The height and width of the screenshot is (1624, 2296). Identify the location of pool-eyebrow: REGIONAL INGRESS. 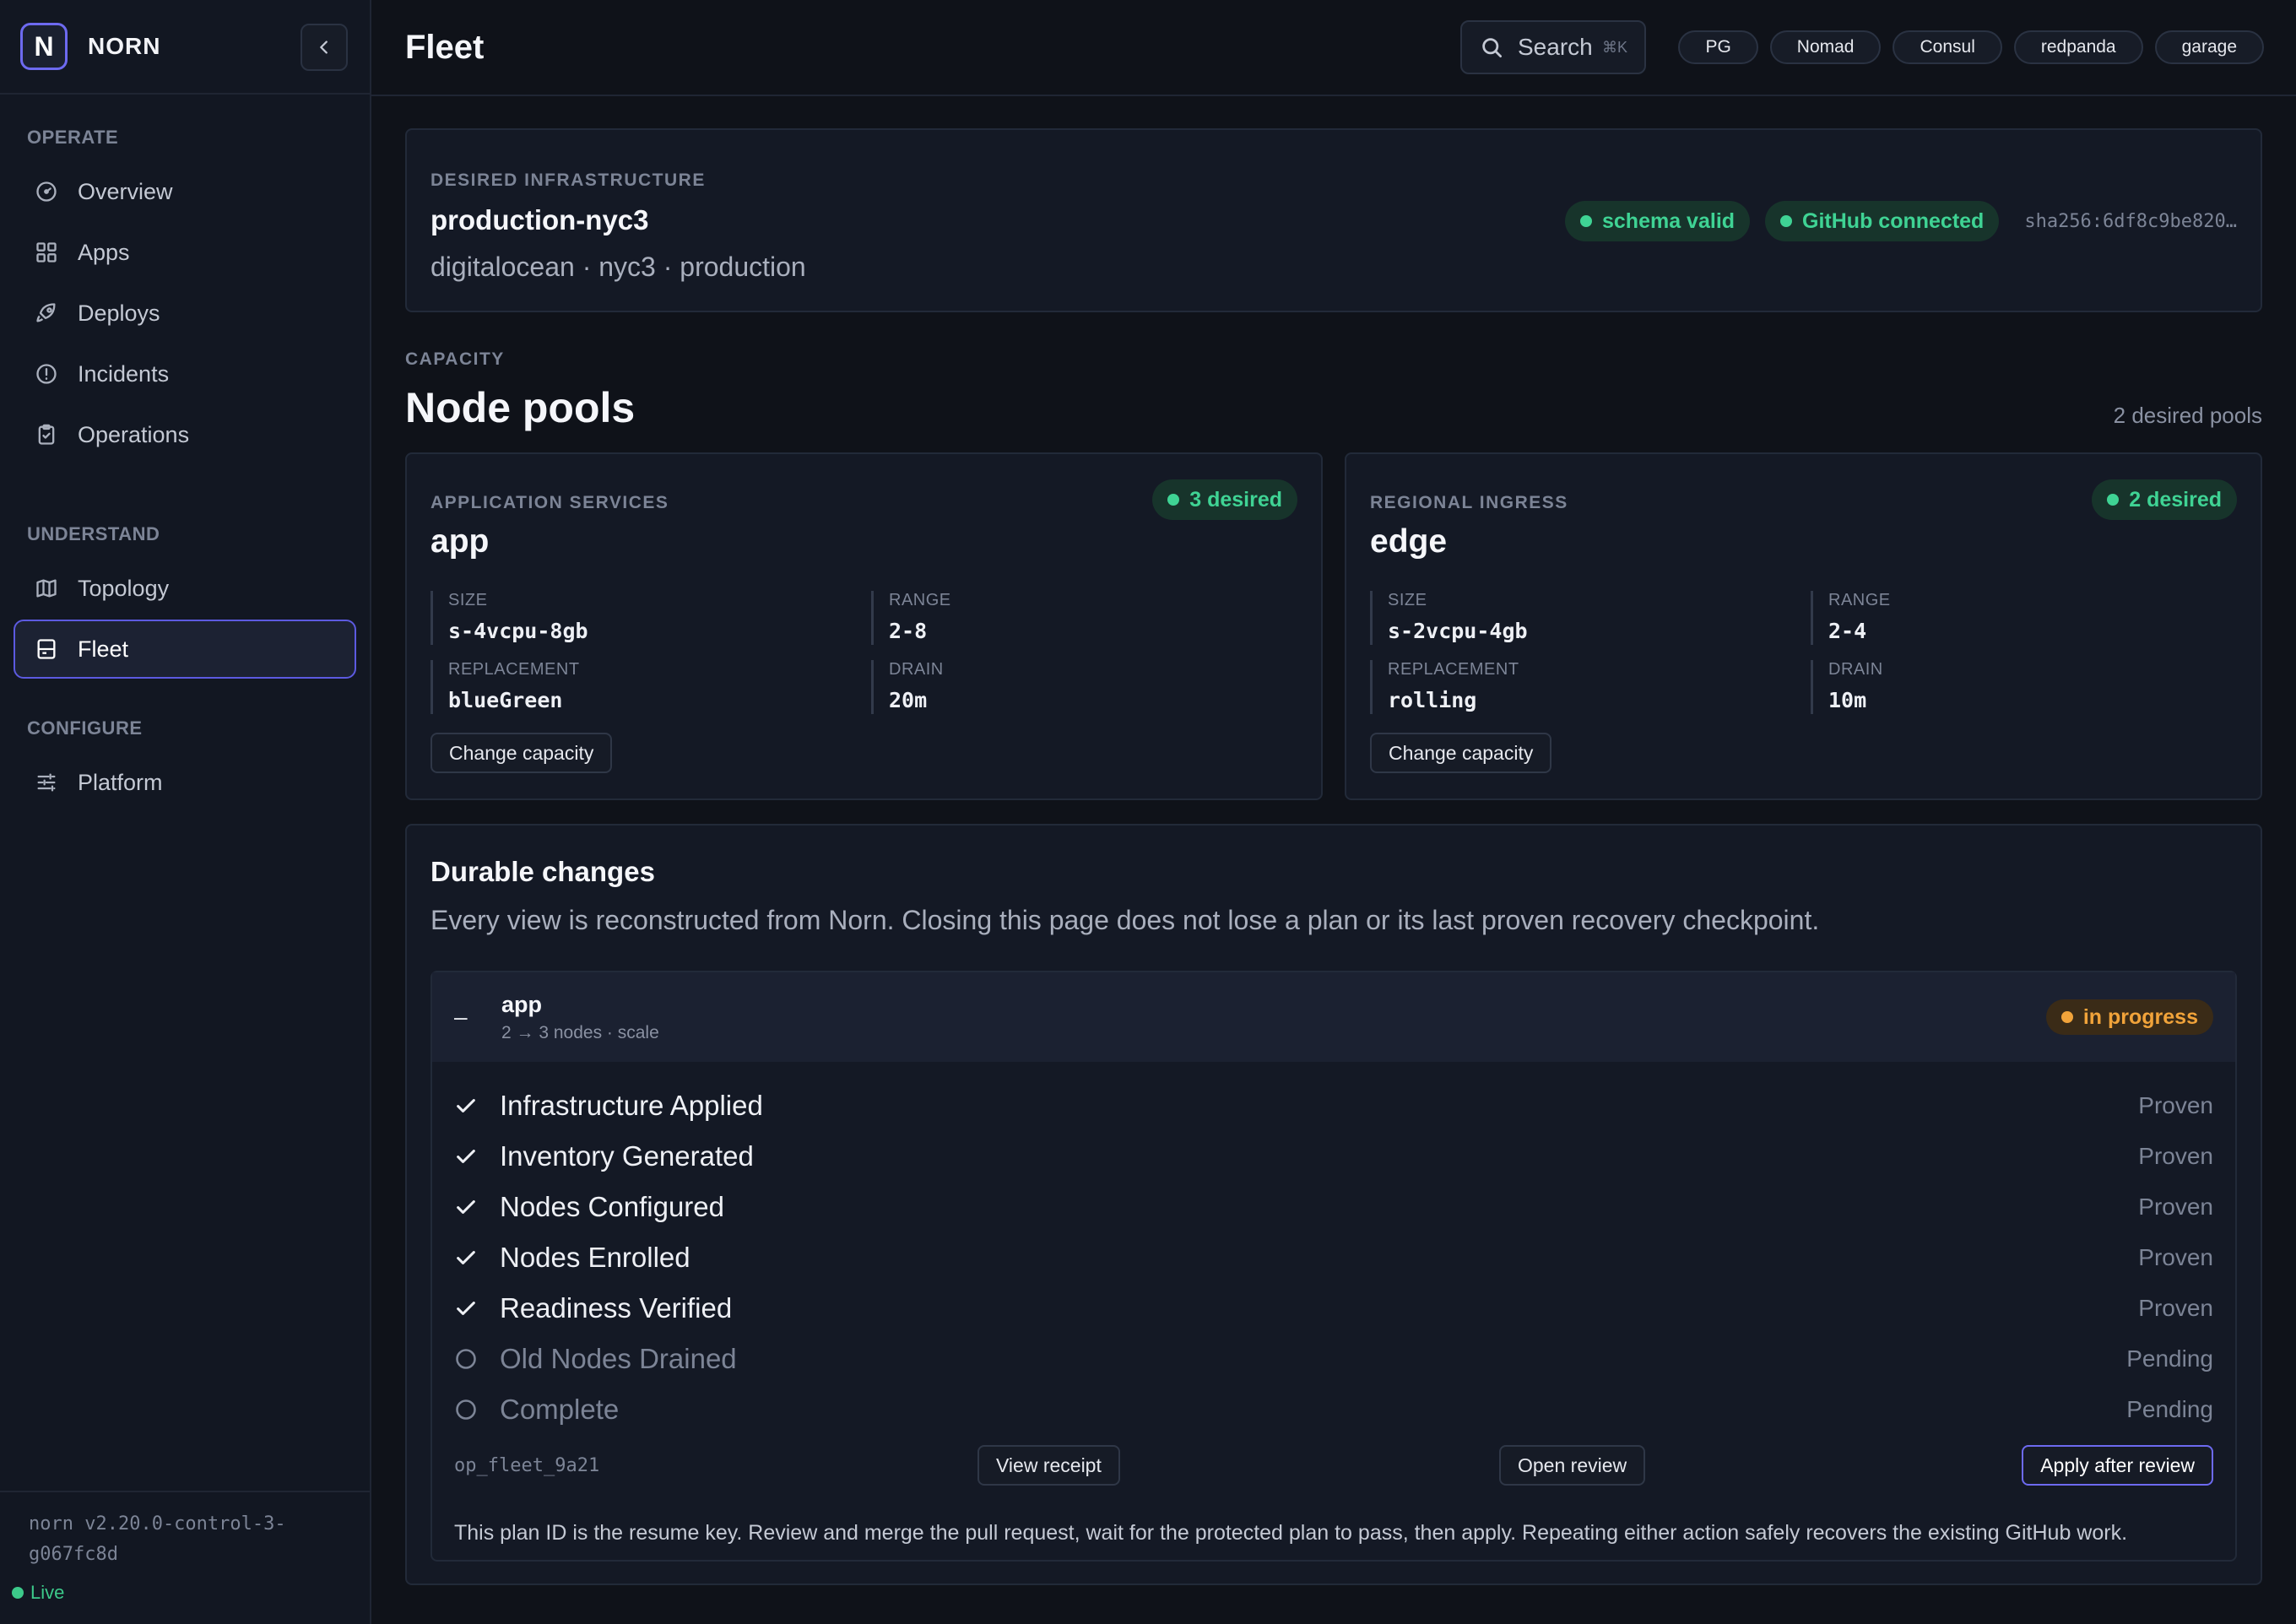
(1469, 502).